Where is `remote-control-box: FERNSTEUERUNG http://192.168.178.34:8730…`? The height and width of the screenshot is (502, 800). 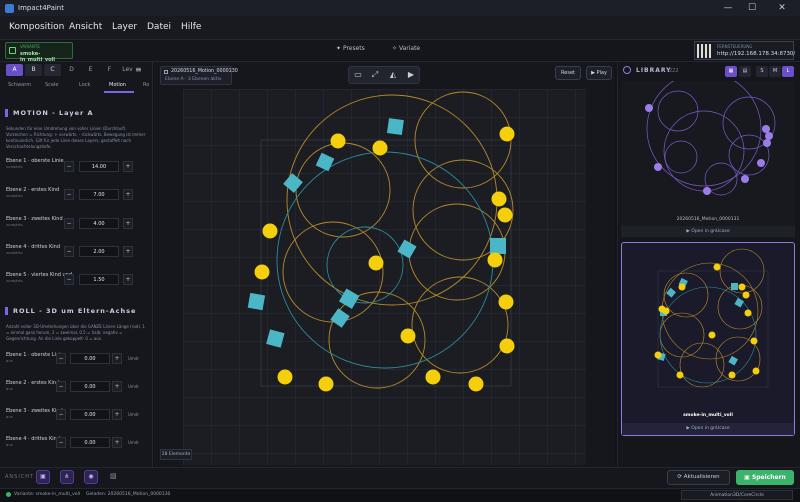 remote-control-box: FERNSTEUERUNG http://192.168.178.34:8730… is located at coordinates (744, 50).